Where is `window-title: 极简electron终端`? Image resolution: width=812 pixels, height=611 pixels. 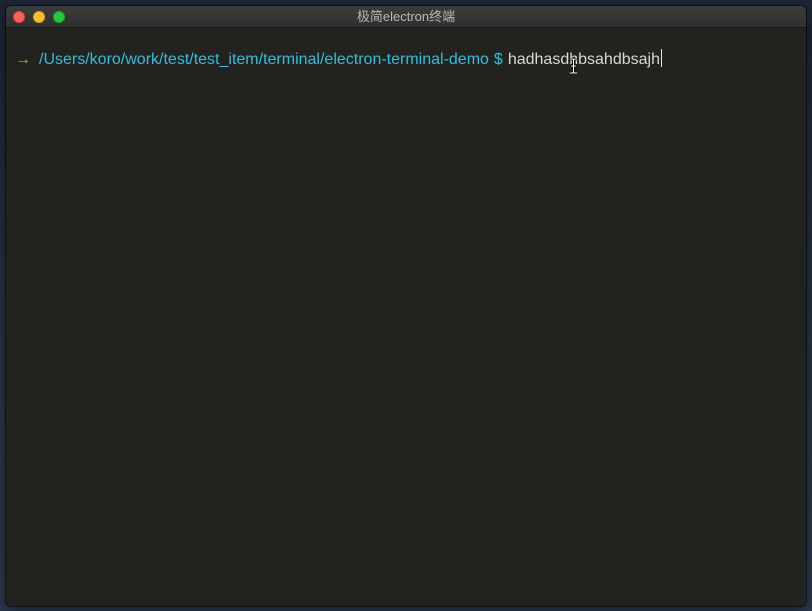
window-title: 极简electron终端 is located at coordinates (406, 16).